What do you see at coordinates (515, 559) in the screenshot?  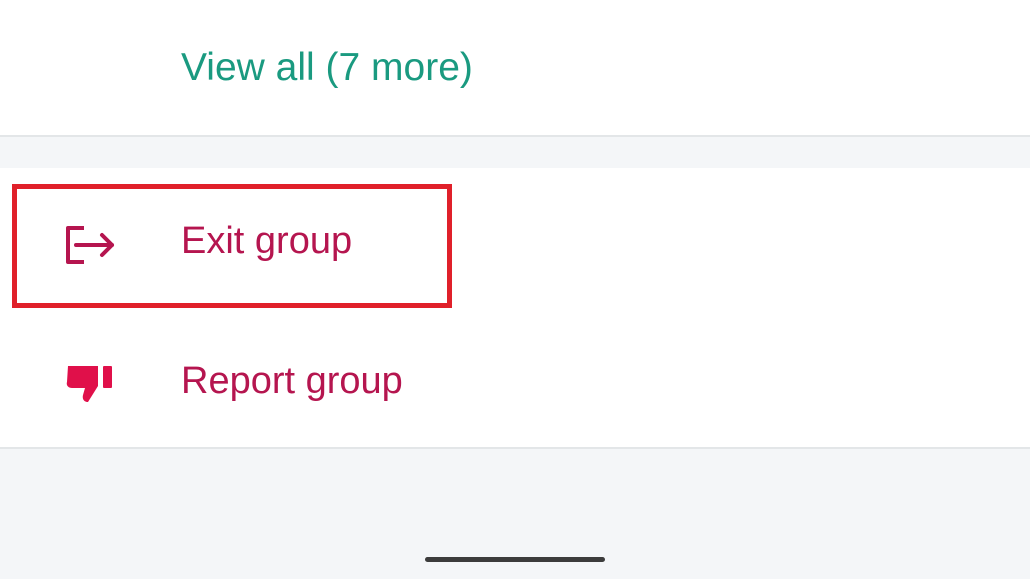 I see `home-indicator` at bounding box center [515, 559].